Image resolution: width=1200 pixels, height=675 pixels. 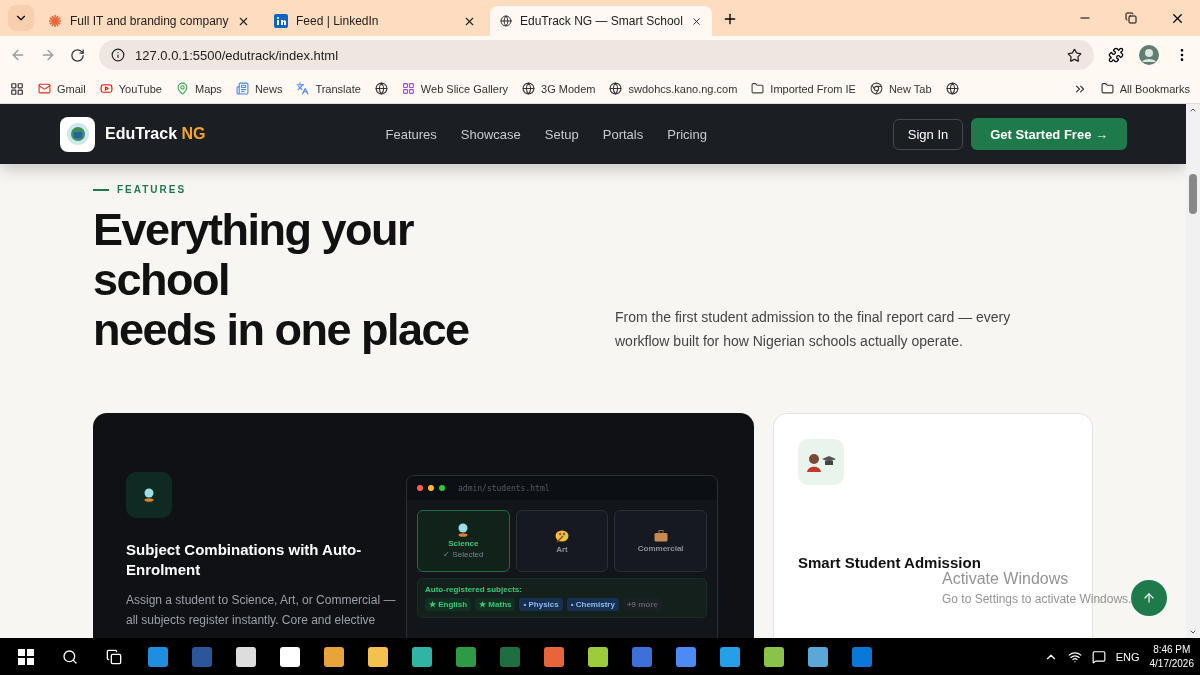 What do you see at coordinates (495, 604) in the screenshot?
I see `subject-tag: ★ Maths` at bounding box center [495, 604].